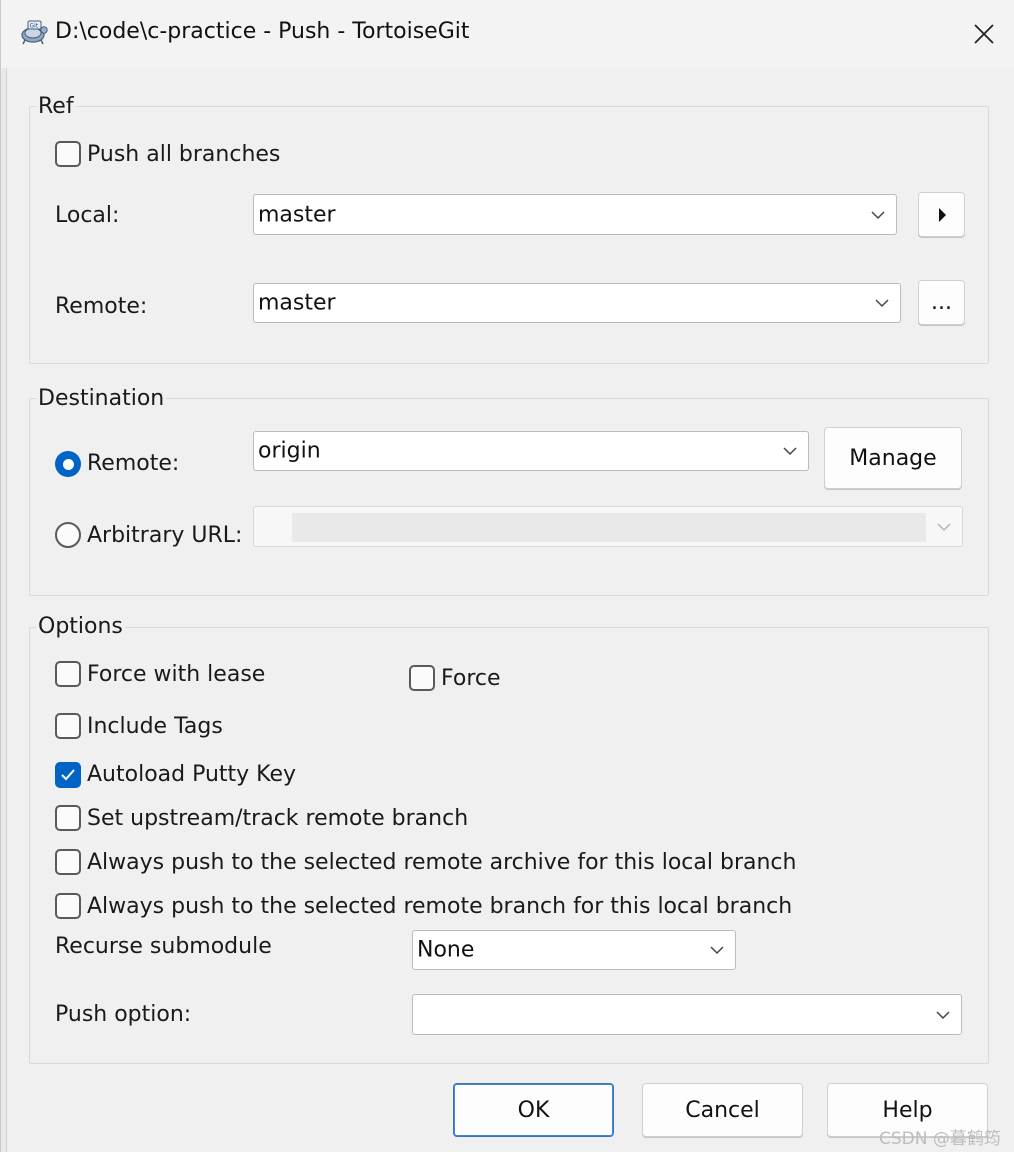  I want to click on force-with-lease-label: Force with lease, so click(176, 674).